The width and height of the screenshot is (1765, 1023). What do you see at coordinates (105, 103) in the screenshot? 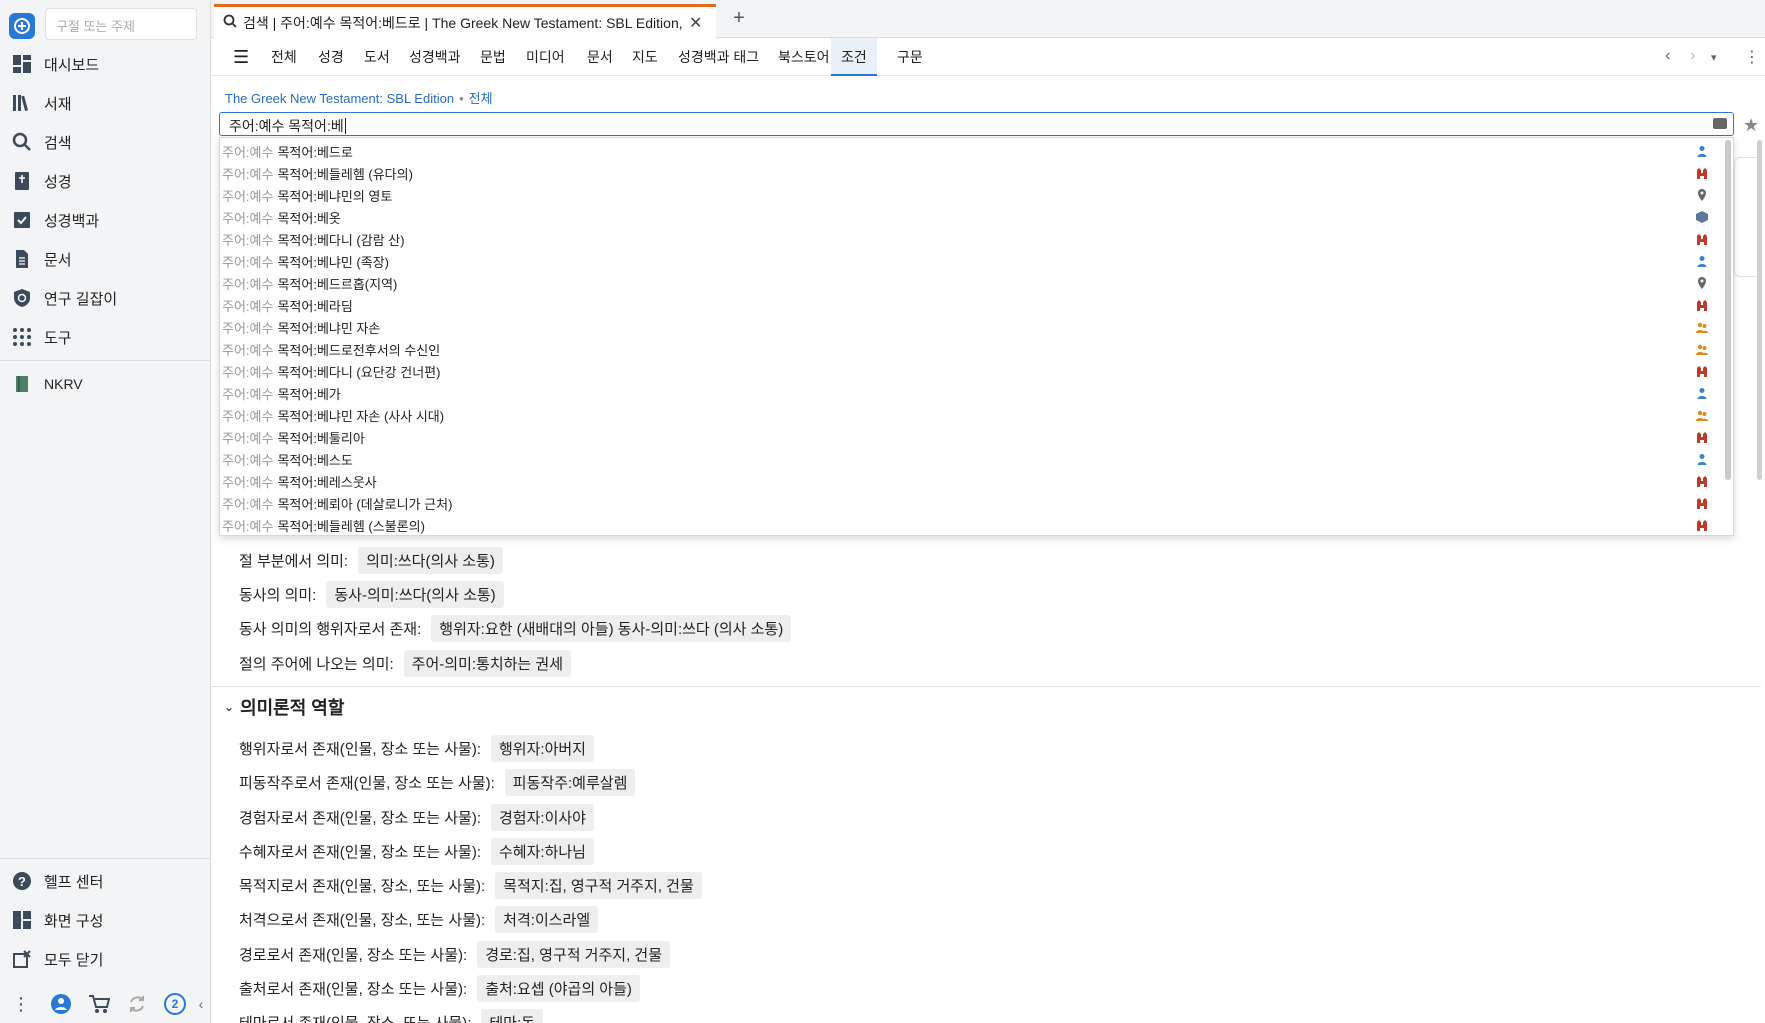
I see `sidebar-item-library: 서재` at bounding box center [105, 103].